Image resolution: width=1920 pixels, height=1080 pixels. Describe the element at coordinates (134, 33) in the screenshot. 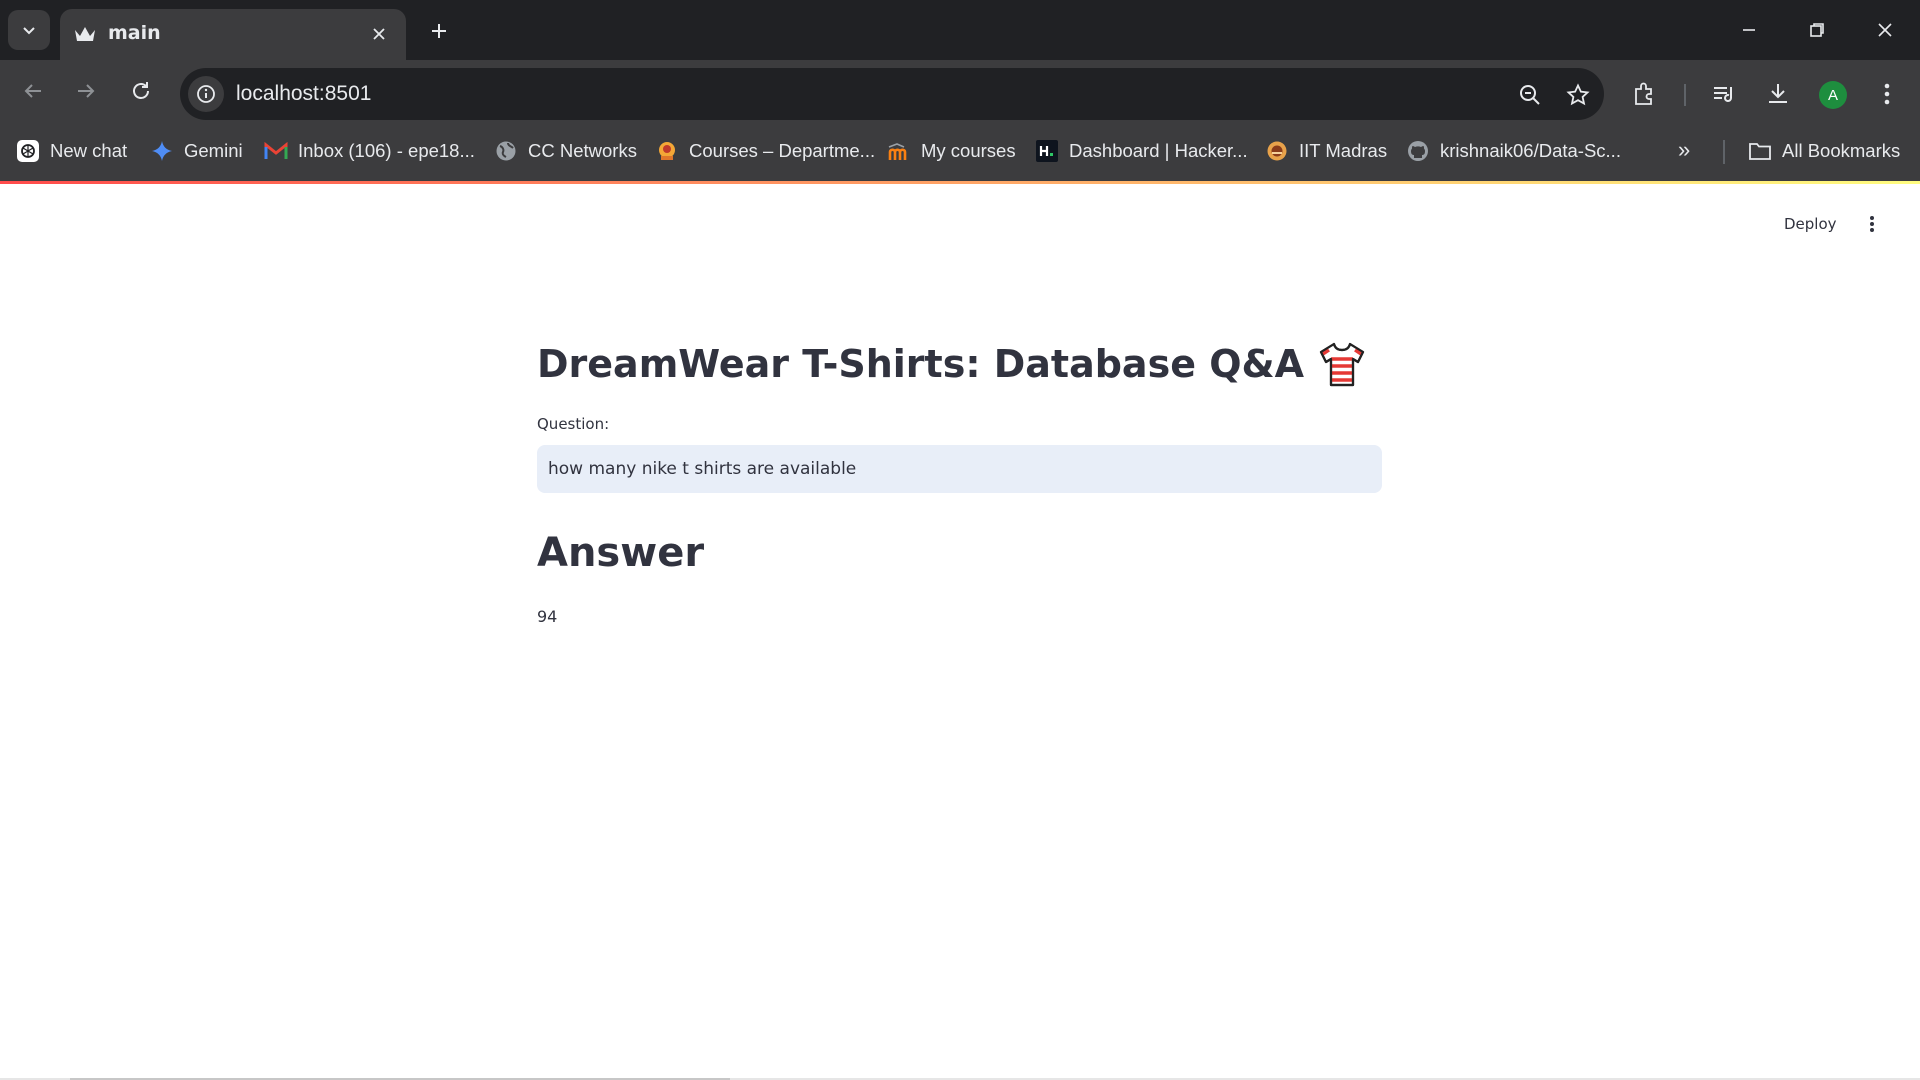

I see `tab-title: main` at that location.